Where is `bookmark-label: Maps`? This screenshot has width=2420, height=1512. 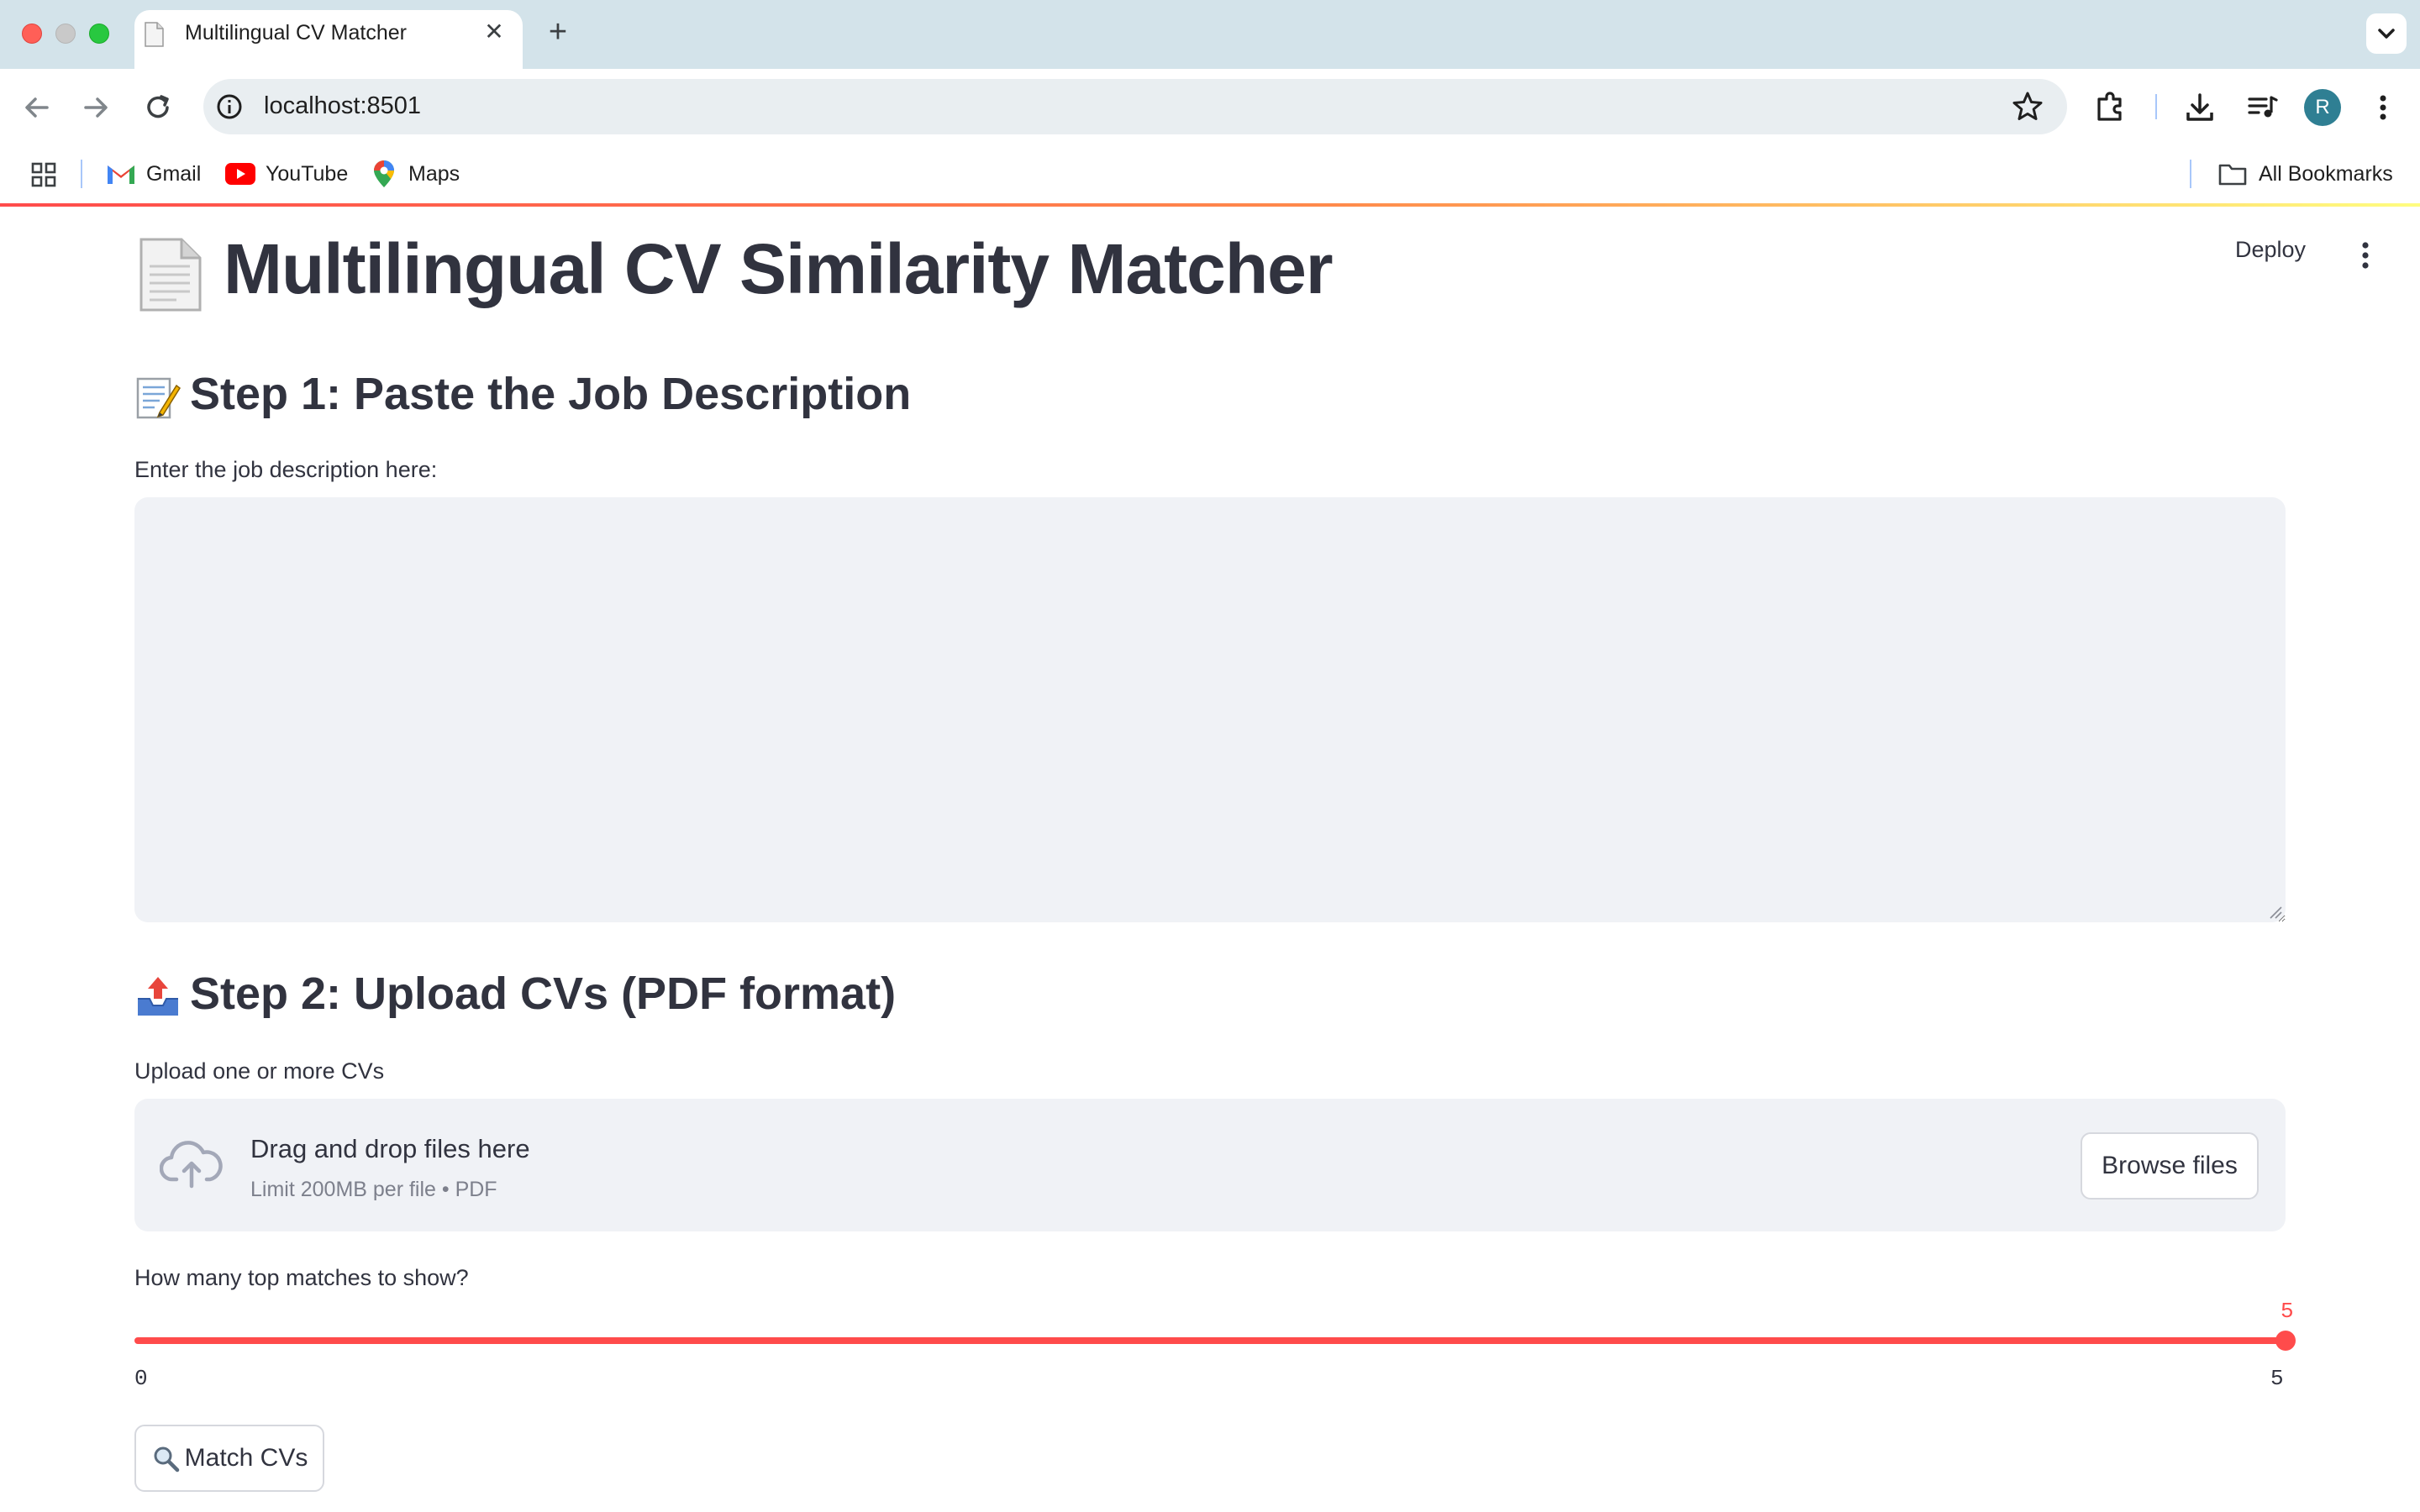
bookmark-label: Maps is located at coordinates (434, 173).